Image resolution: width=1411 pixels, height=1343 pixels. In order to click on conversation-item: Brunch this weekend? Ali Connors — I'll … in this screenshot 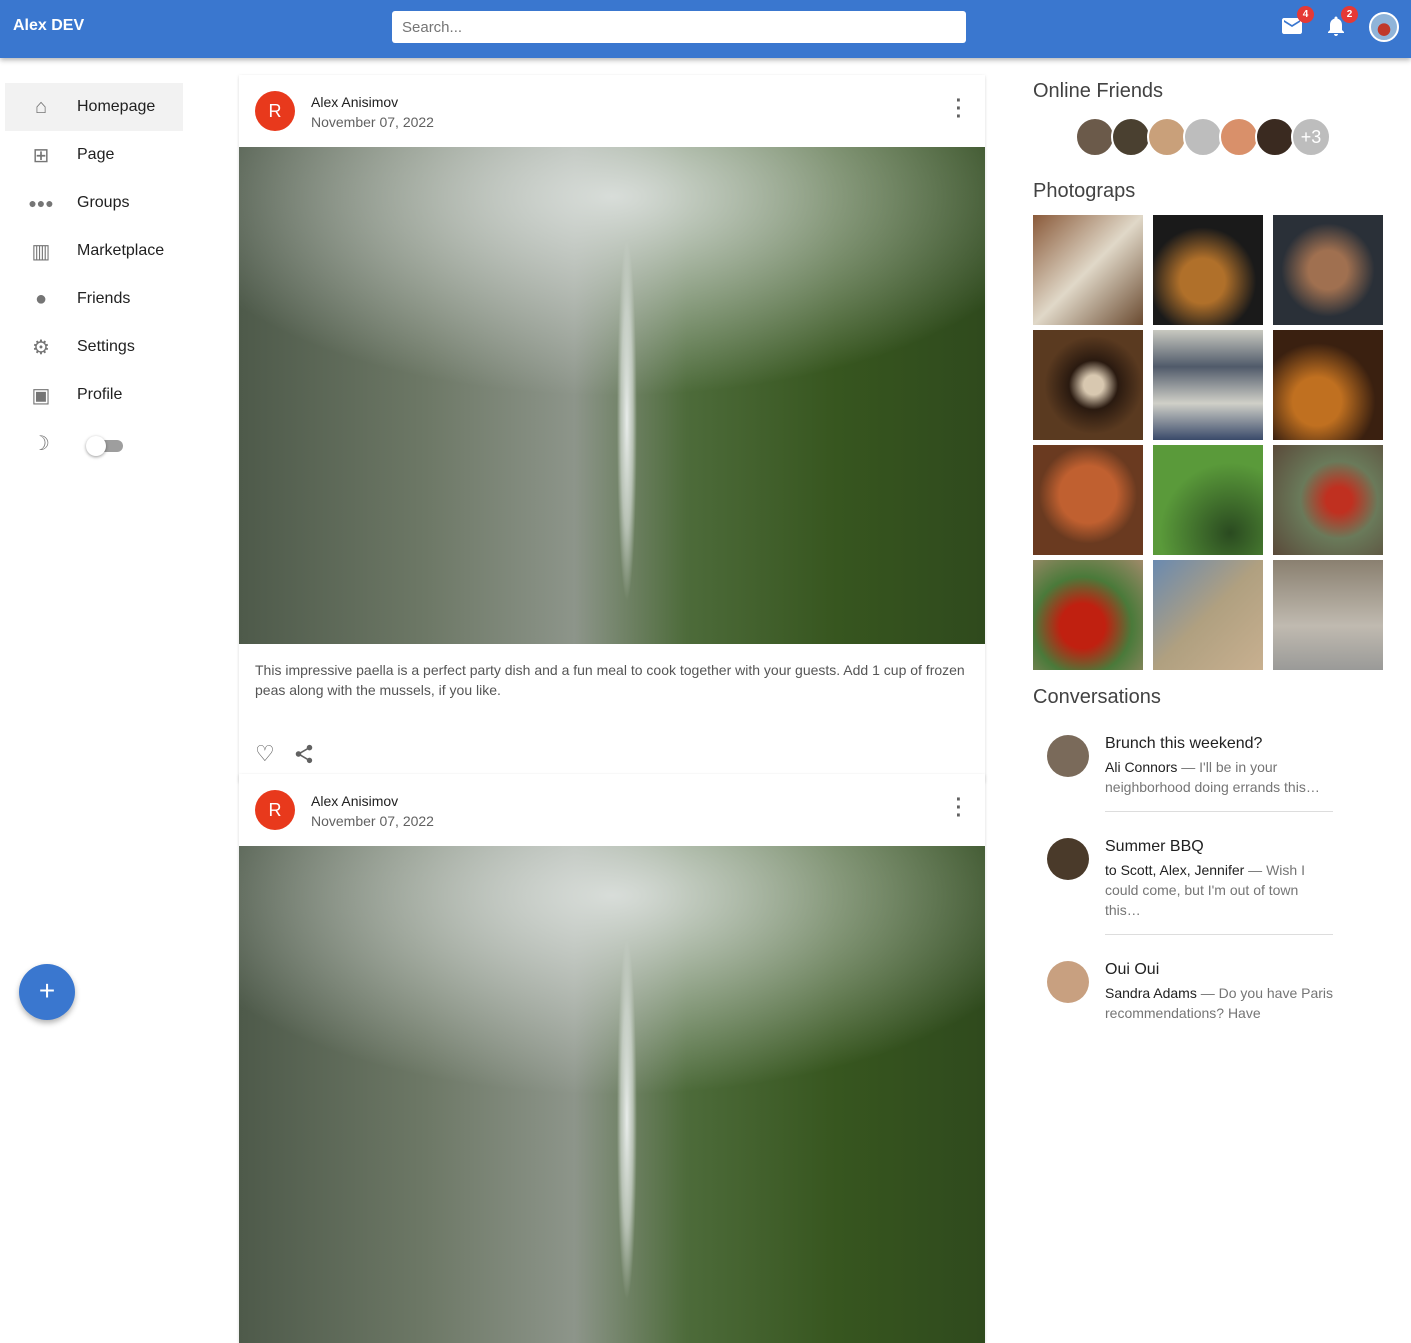, I will do `click(1190, 780)`.